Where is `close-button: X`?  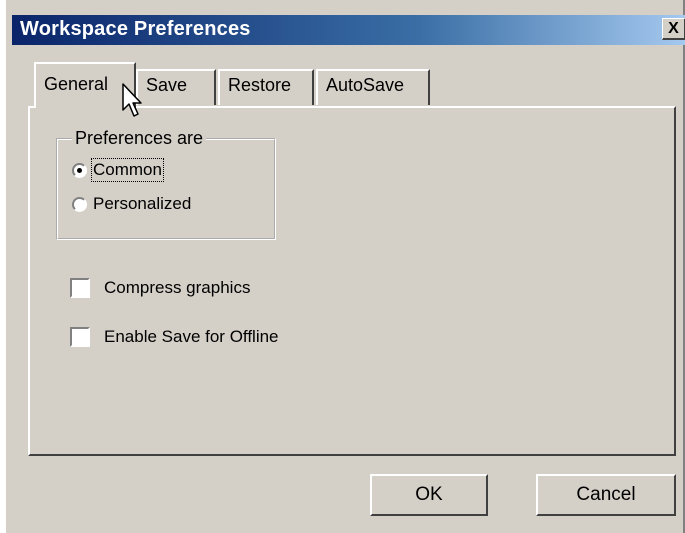
close-button: X is located at coordinates (673, 29).